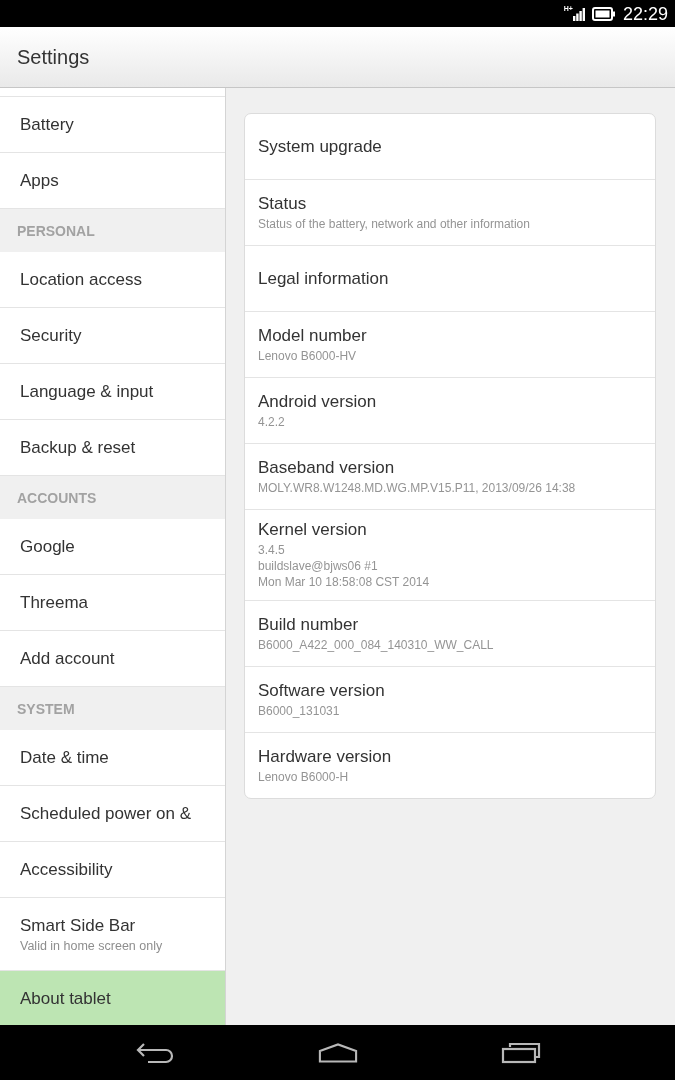  I want to click on detail-summary: 4.2.2, so click(272, 421).